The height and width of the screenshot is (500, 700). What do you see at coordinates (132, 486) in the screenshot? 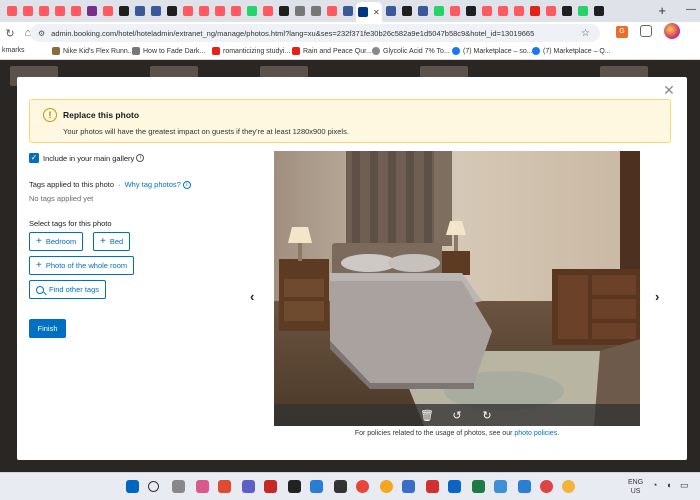
I see `windows-start-icon` at bounding box center [132, 486].